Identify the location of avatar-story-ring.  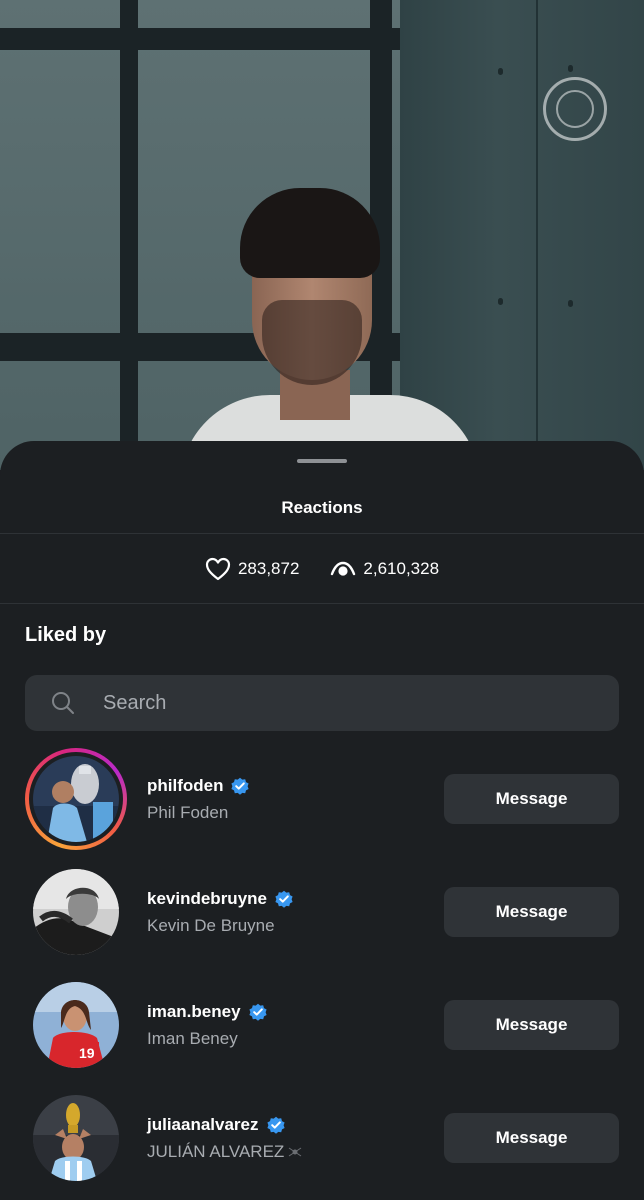
(76, 799).